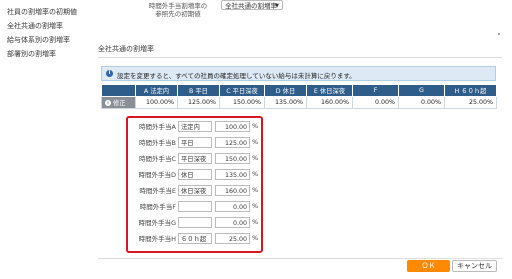 The width and height of the screenshot is (512, 279). I want to click on edit-row-label: 時間外手当C, so click(157, 159).